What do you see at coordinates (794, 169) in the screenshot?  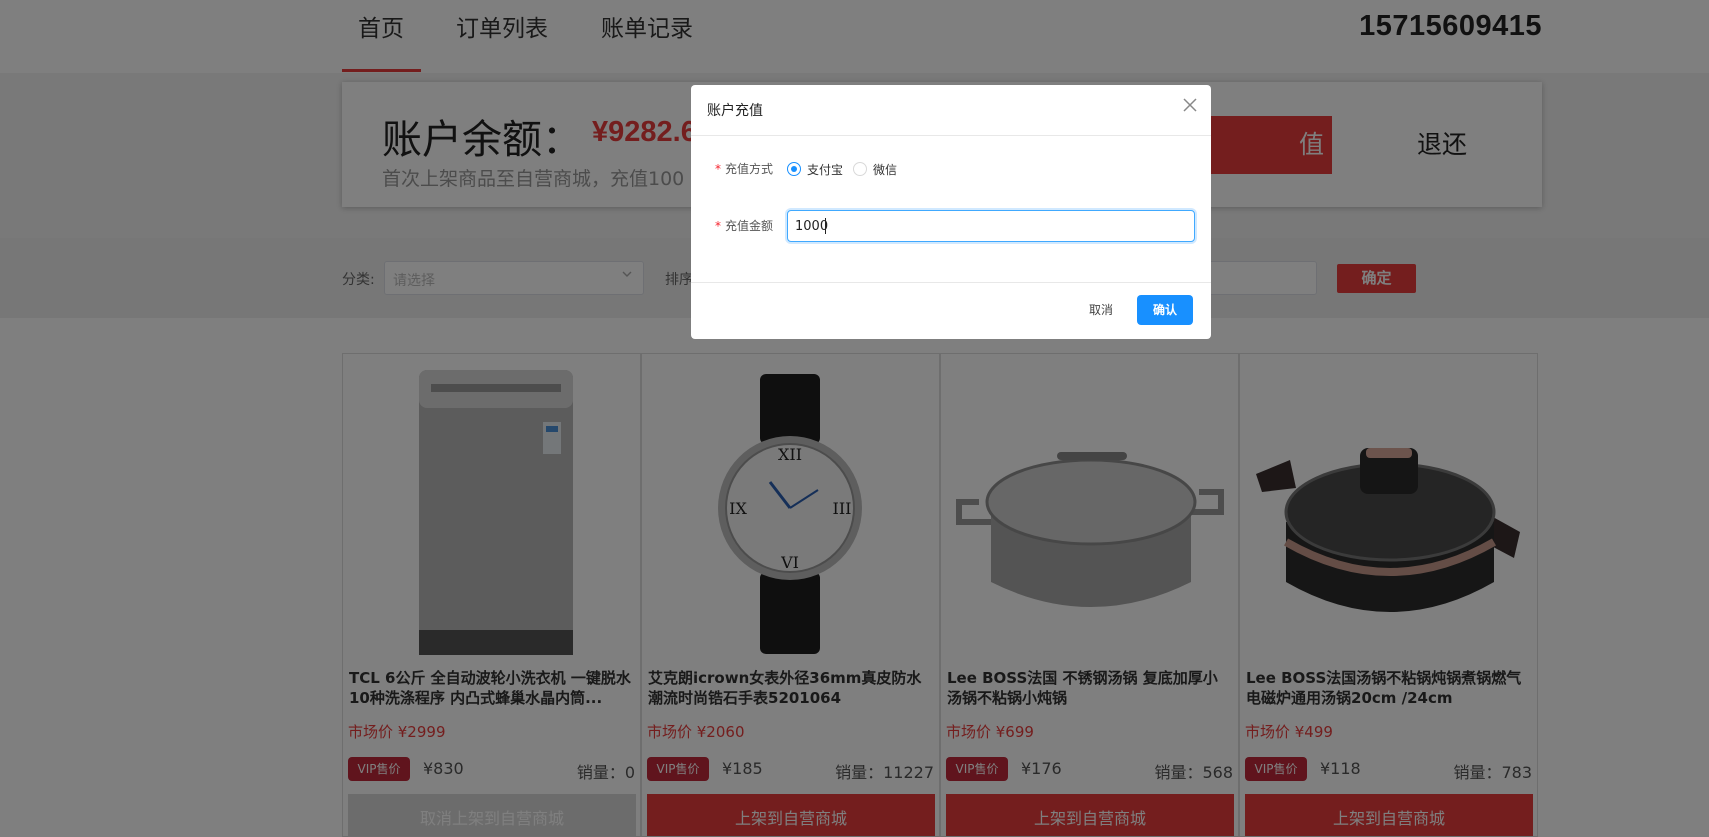 I see `radio-alipay` at bounding box center [794, 169].